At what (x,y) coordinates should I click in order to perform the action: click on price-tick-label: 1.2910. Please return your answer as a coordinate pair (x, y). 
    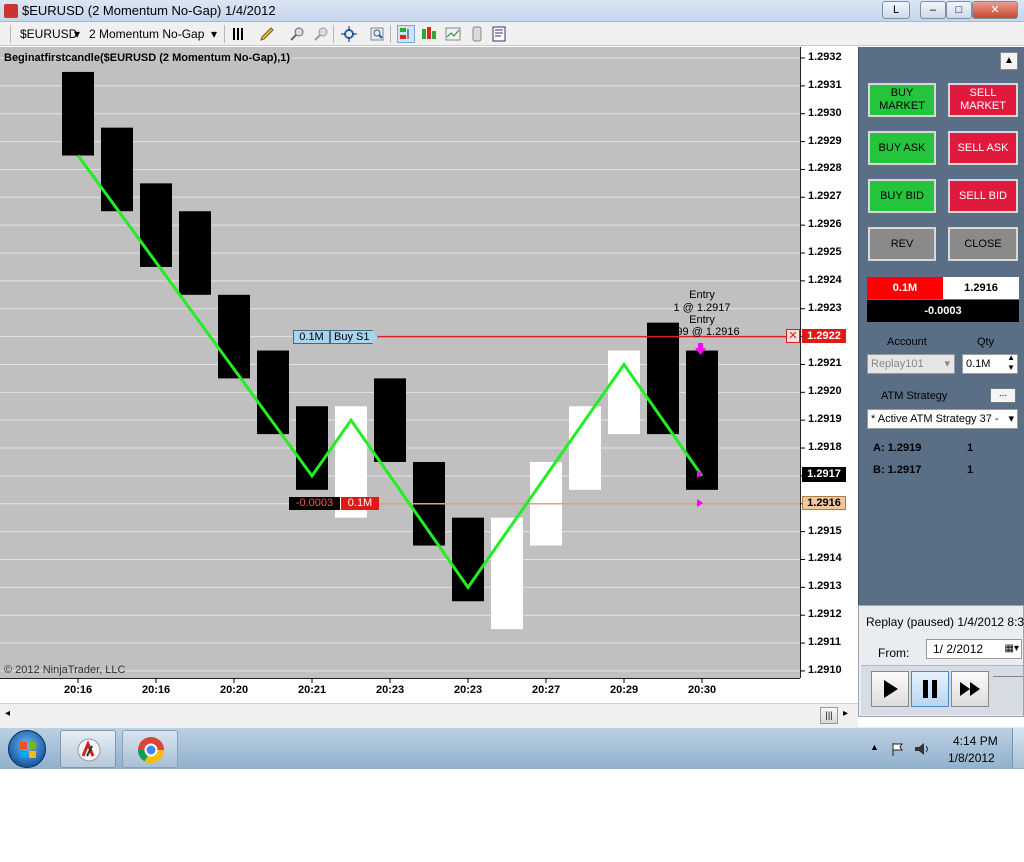
    Looking at the image, I should click on (825, 669).